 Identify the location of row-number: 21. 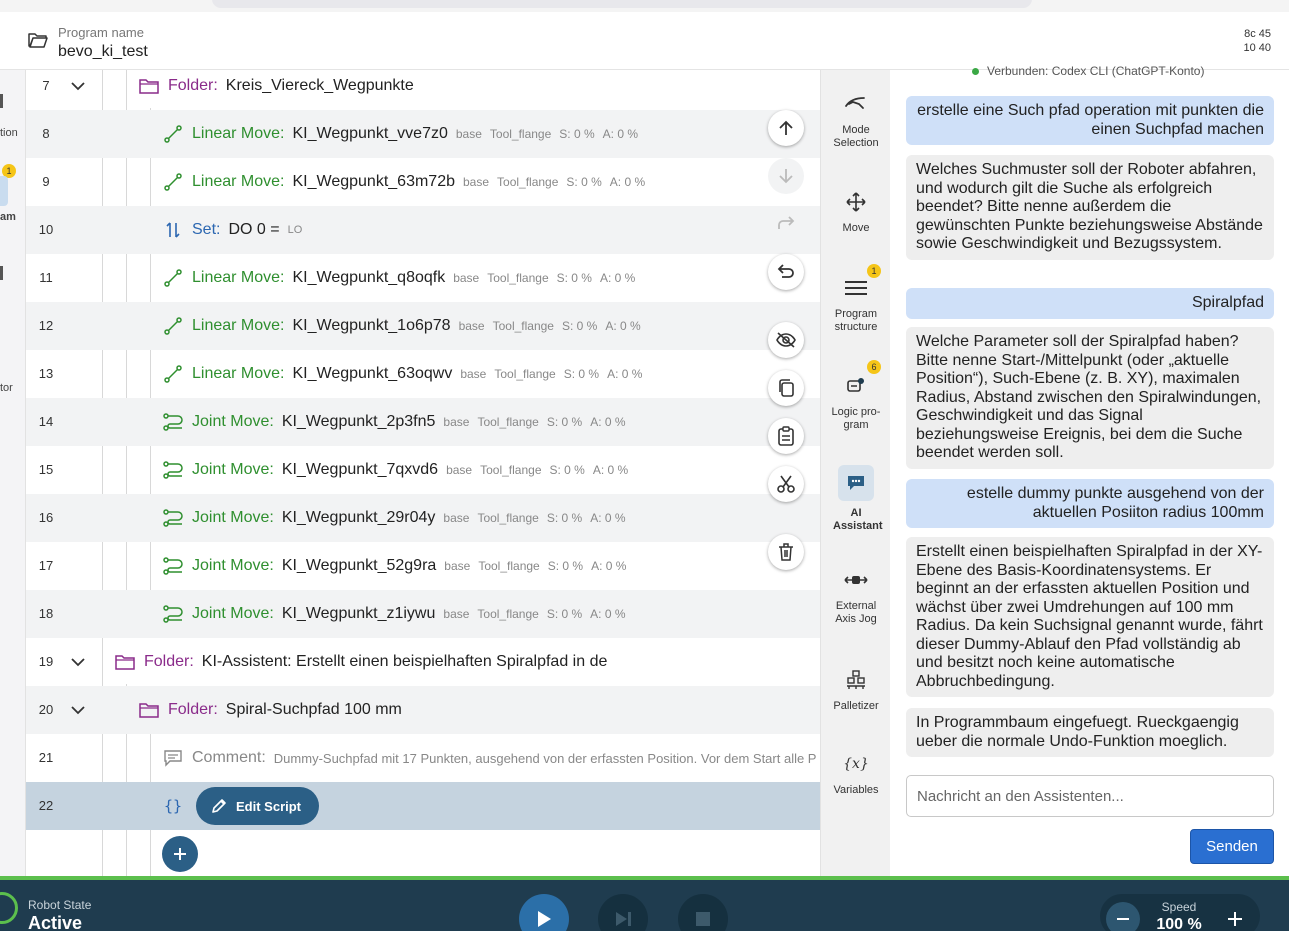
(46, 757).